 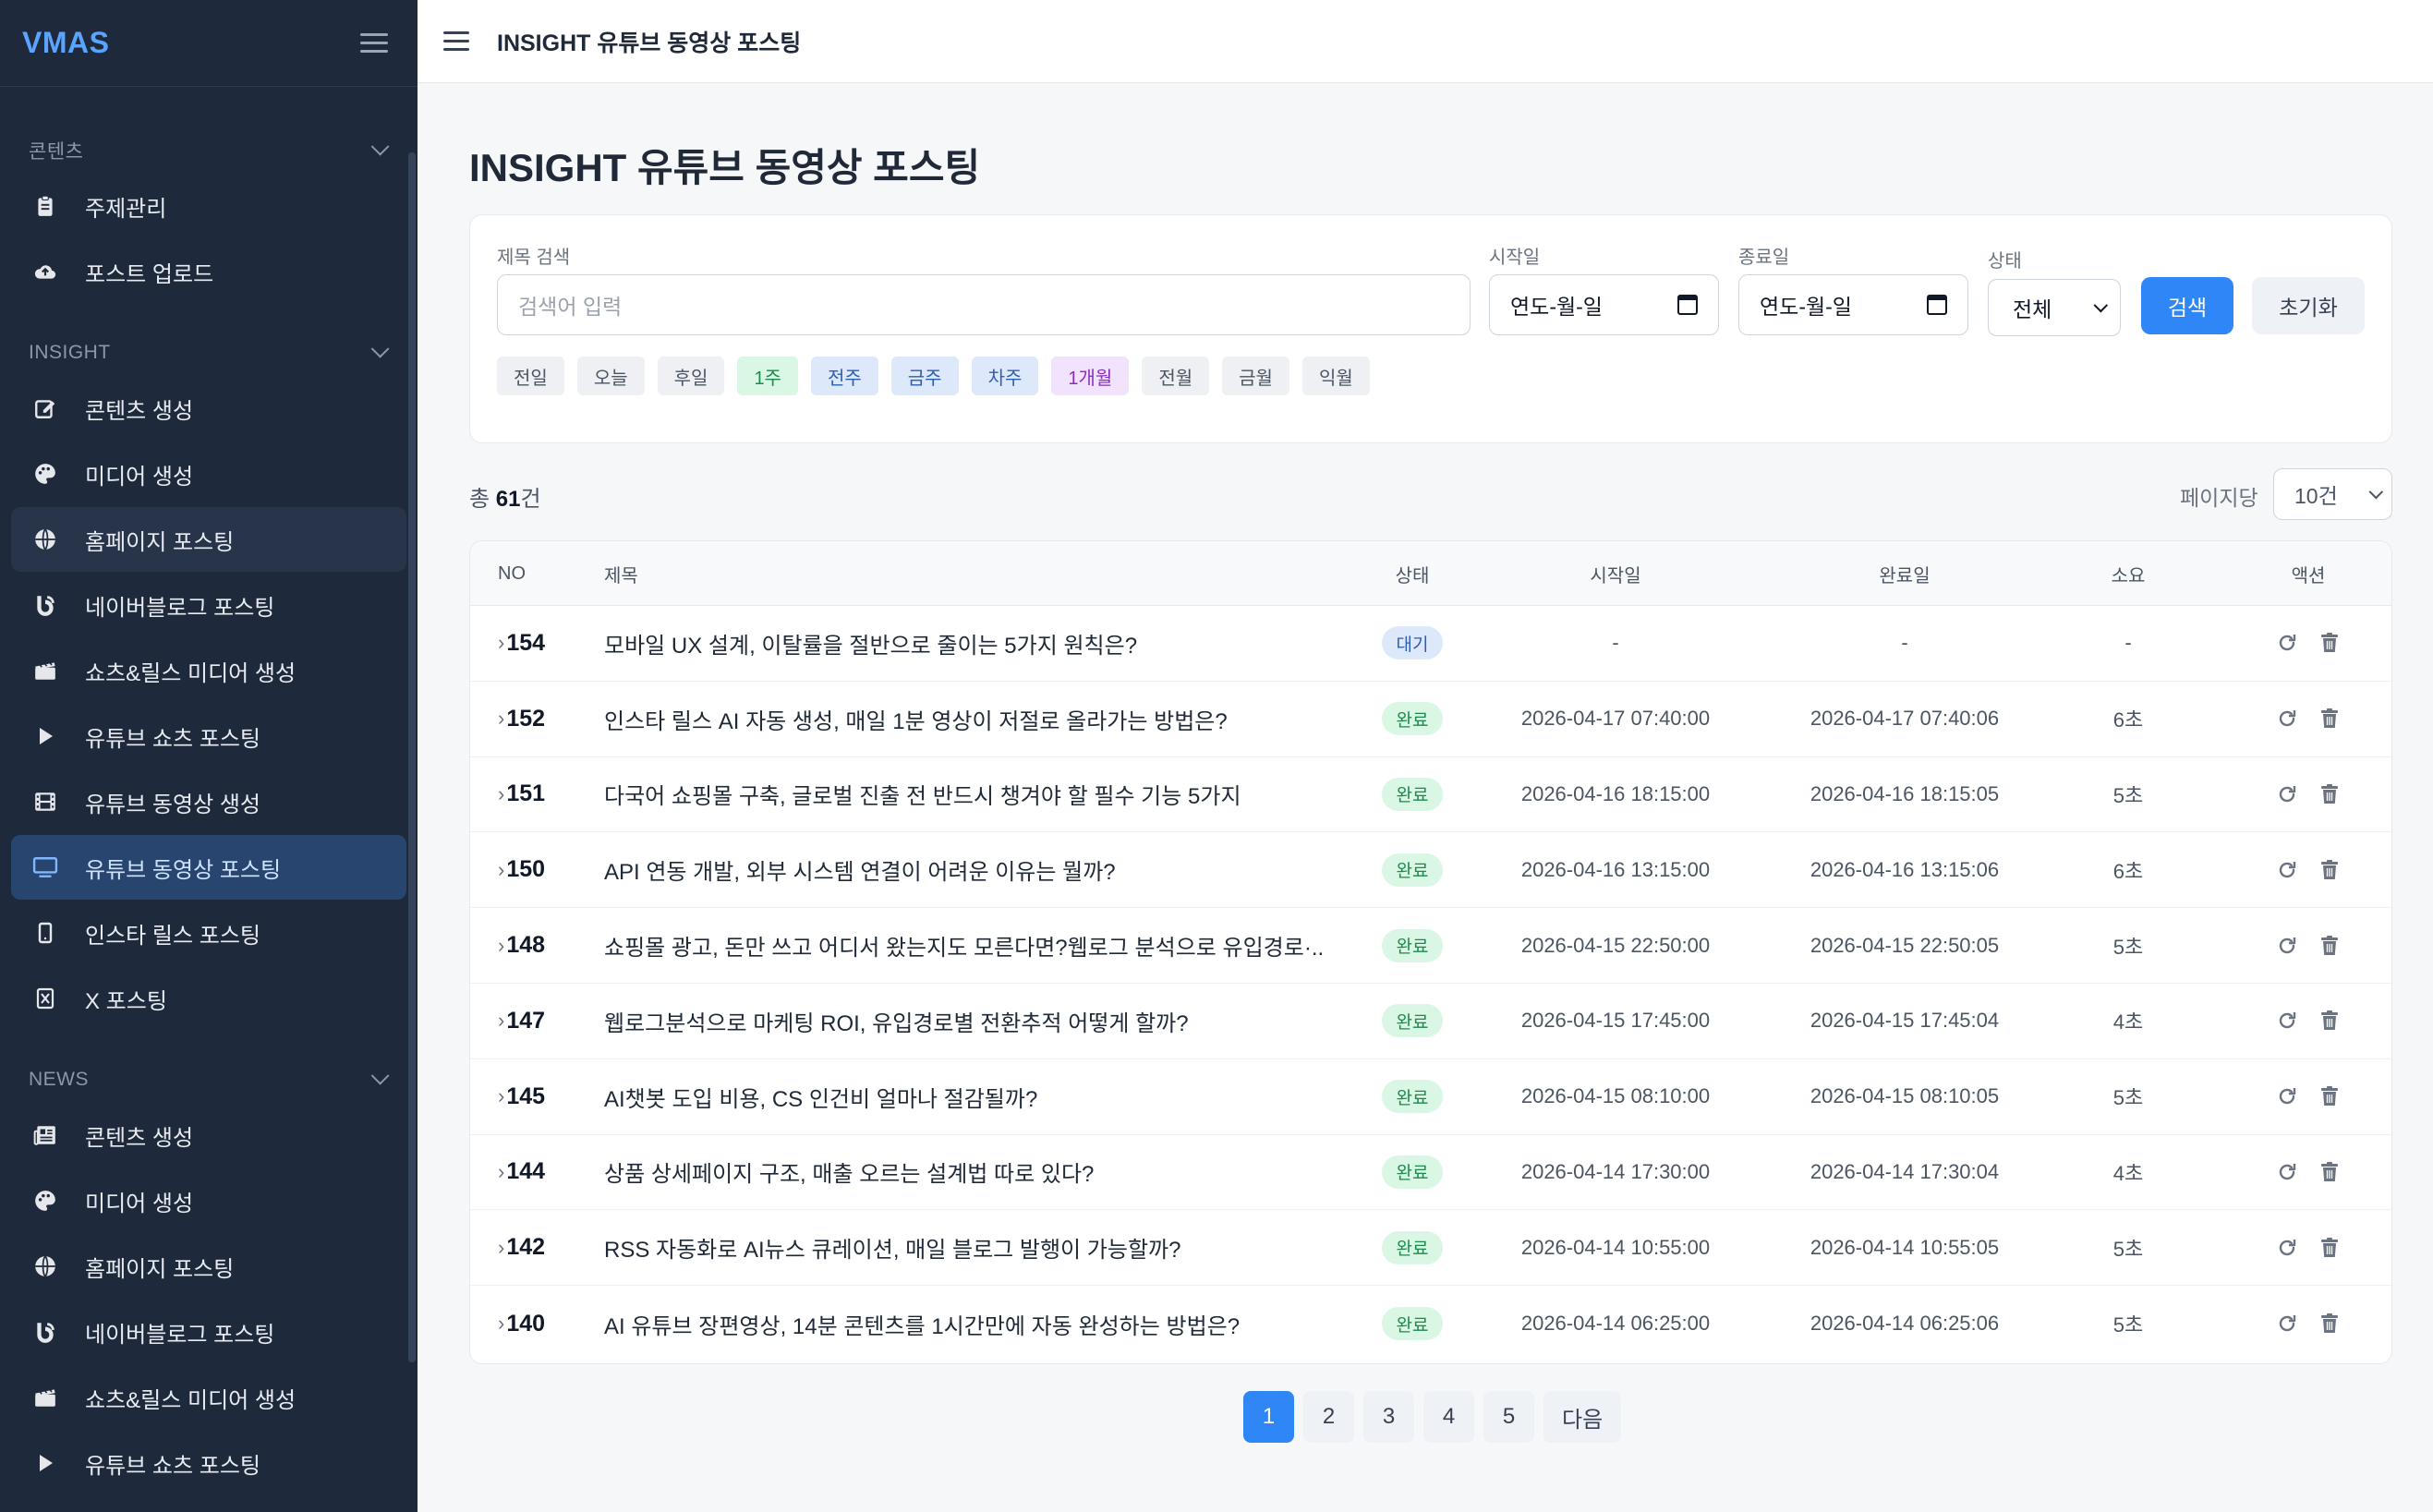 What do you see at coordinates (521, 1323) in the screenshot?
I see `row-number: › 140` at bounding box center [521, 1323].